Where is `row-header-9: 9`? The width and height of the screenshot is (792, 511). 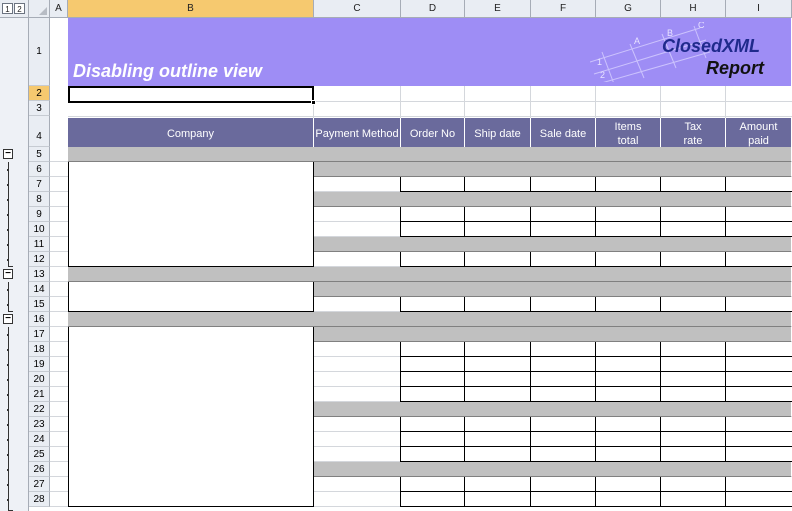
row-header-9: 9 is located at coordinates (39, 214).